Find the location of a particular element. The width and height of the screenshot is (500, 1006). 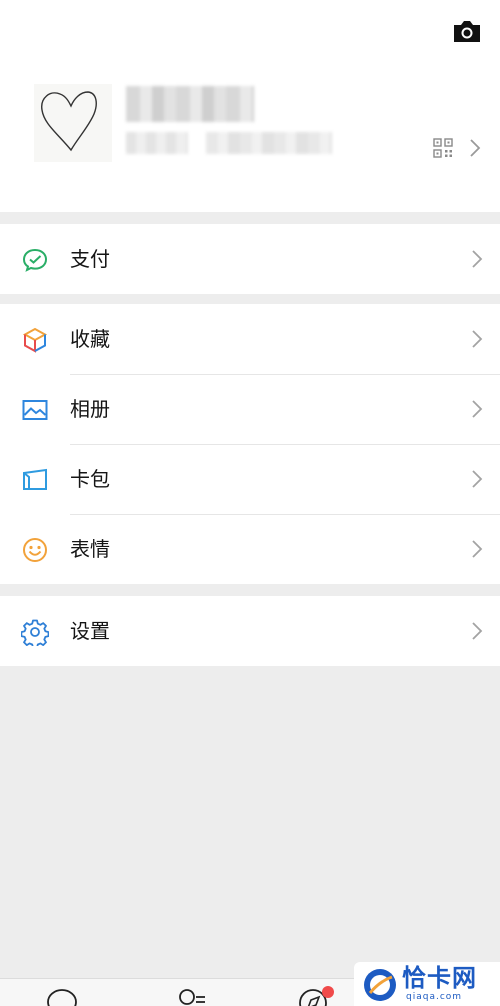

camera-icon is located at coordinates (467, 31).